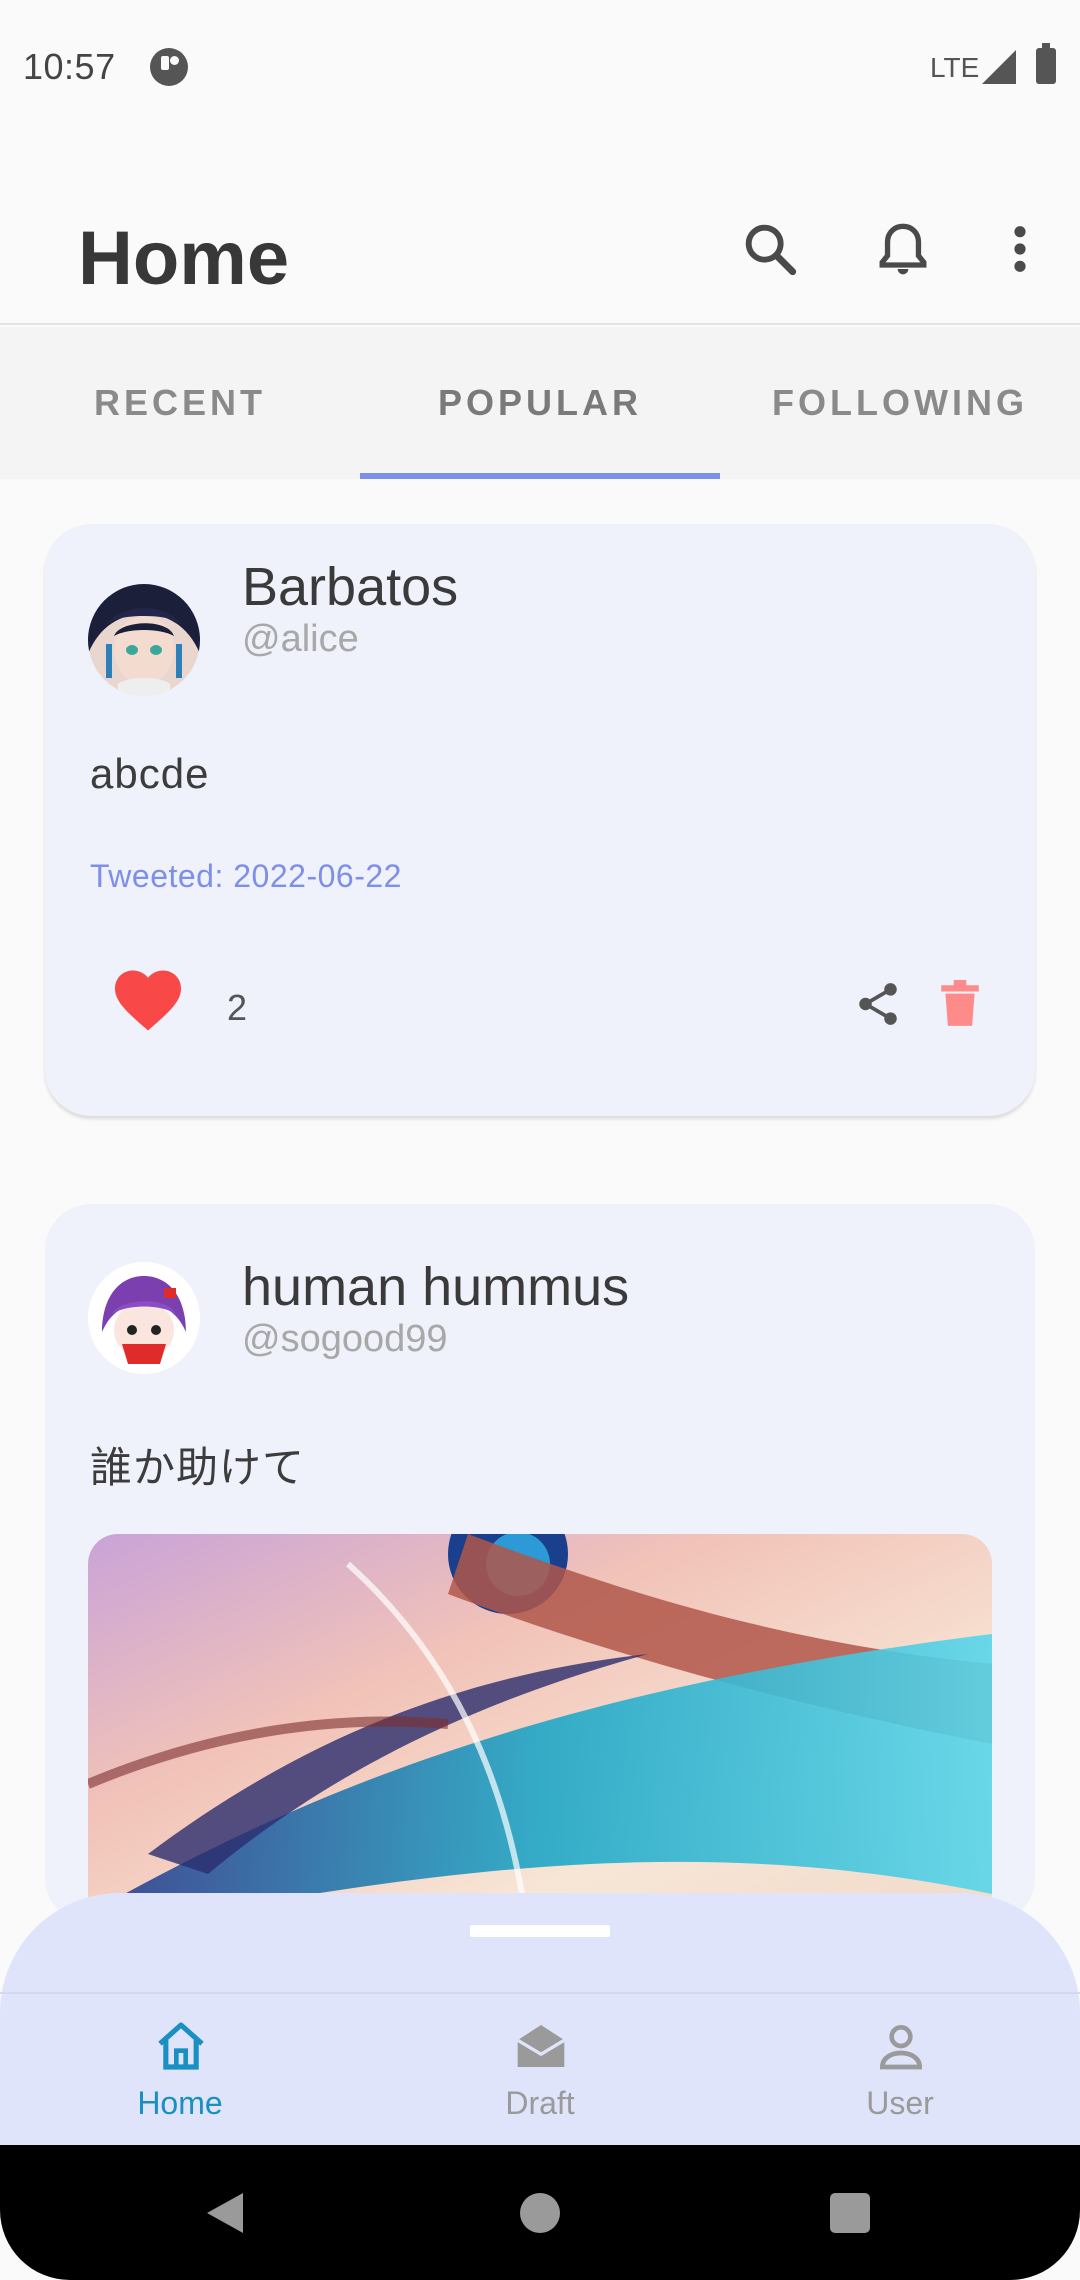 The image size is (1080, 2280). I want to click on nav-item-user: User, so click(900, 2073).